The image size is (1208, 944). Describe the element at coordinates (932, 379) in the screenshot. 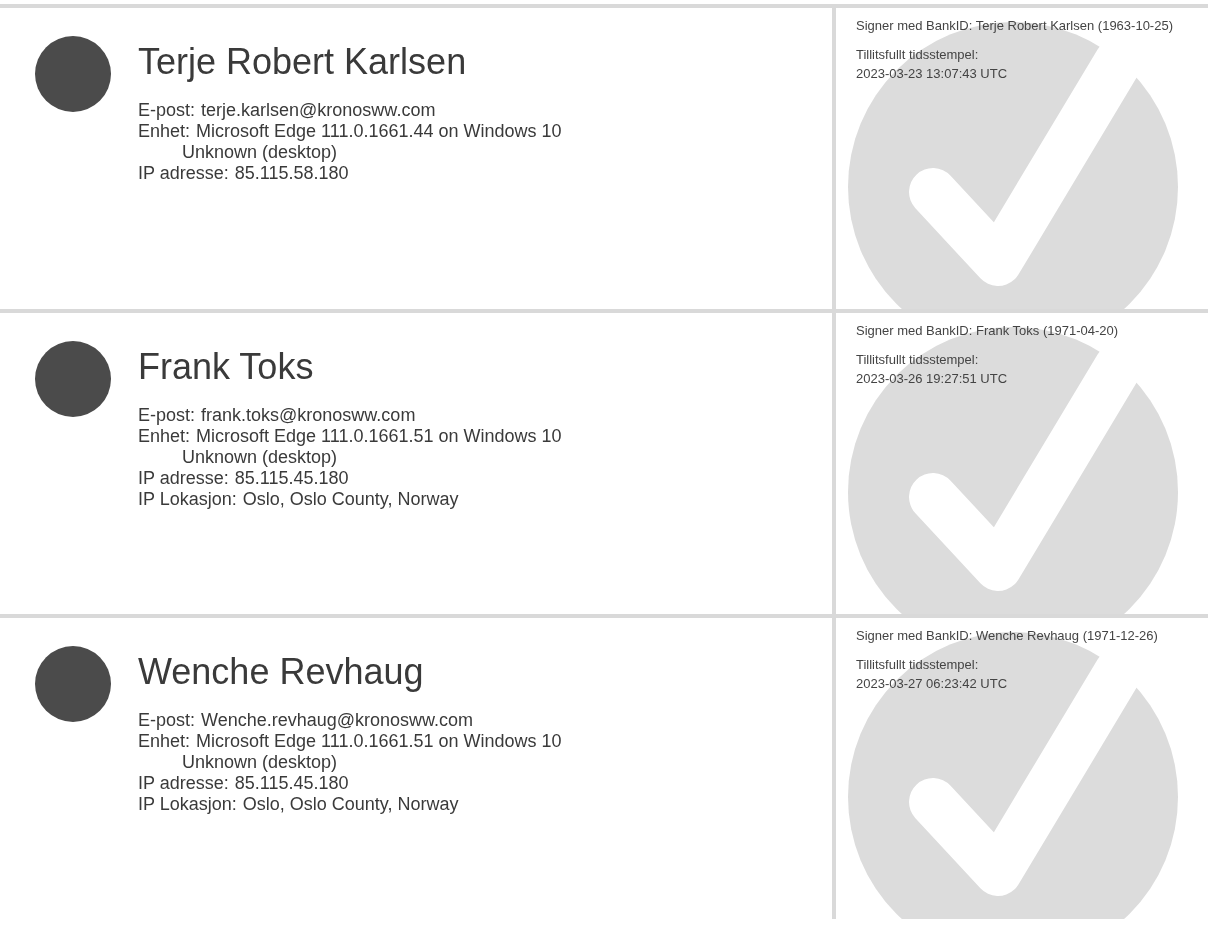

I see `timestamp: 2023-03-26 19:27:51 UTC` at that location.